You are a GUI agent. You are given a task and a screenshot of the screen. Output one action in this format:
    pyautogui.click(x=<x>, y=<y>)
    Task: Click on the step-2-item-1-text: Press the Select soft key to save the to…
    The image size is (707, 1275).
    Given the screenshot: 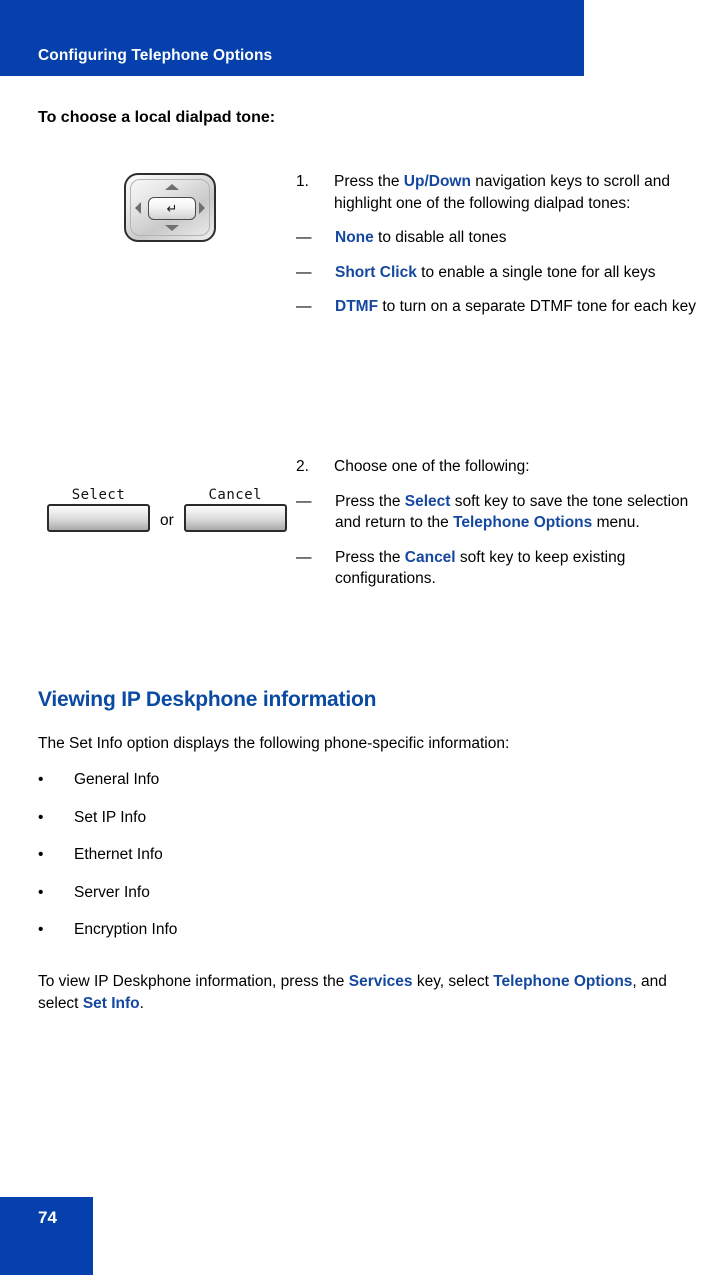 What is the action you would take?
    pyautogui.click(x=521, y=512)
    